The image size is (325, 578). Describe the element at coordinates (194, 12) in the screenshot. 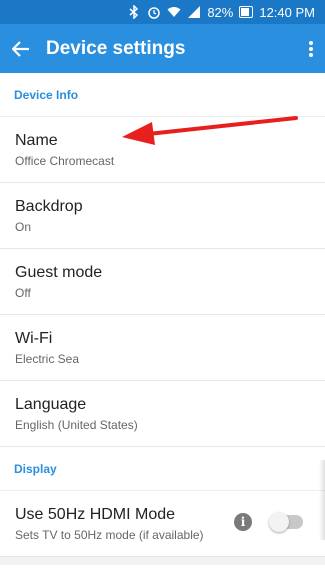

I see `signal-icon` at that location.